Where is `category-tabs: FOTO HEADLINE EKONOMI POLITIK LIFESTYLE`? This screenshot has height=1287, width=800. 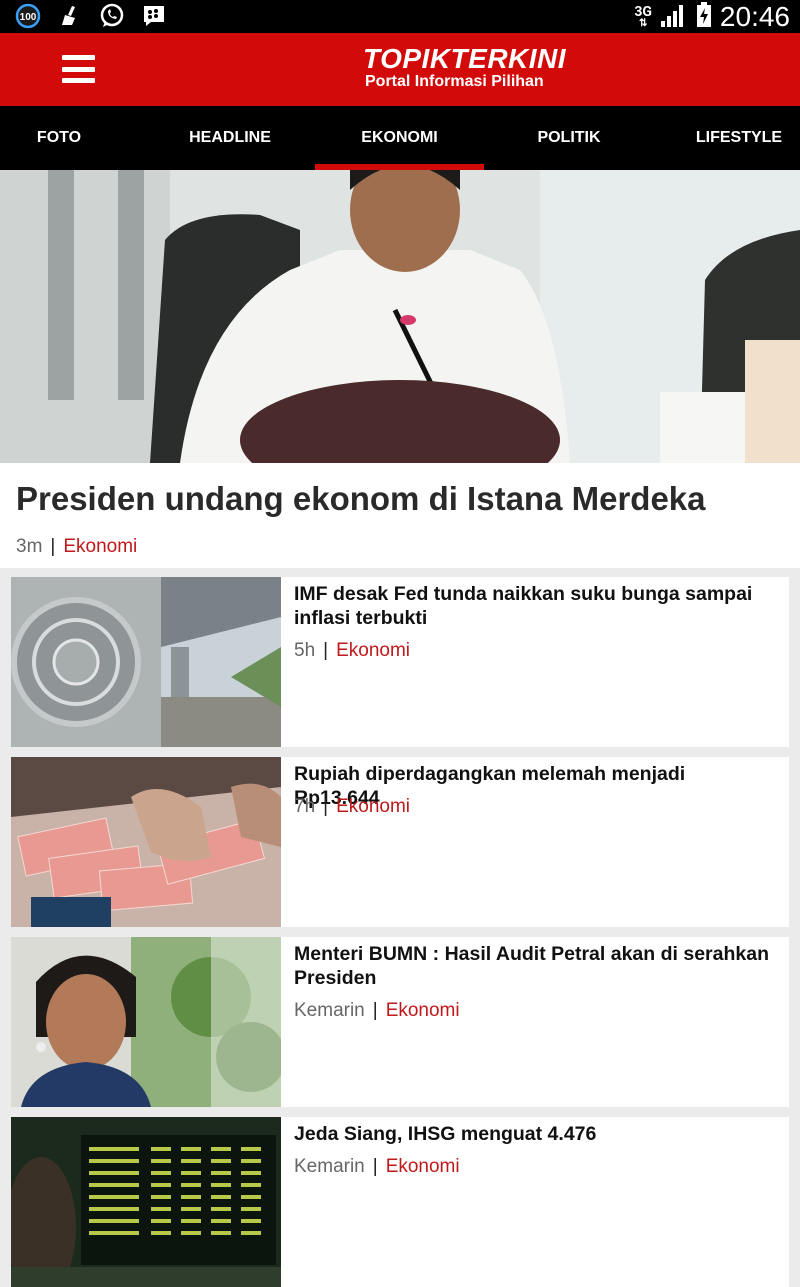
category-tabs: FOTO HEADLINE EKONOMI POLITIK LIFESTYLE is located at coordinates (400, 138).